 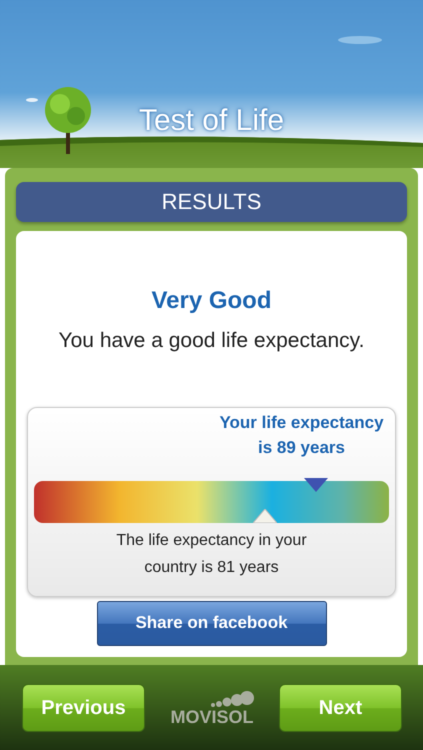 What do you see at coordinates (211, 341) in the screenshot?
I see `summary-text: You have a good life expectancy.` at bounding box center [211, 341].